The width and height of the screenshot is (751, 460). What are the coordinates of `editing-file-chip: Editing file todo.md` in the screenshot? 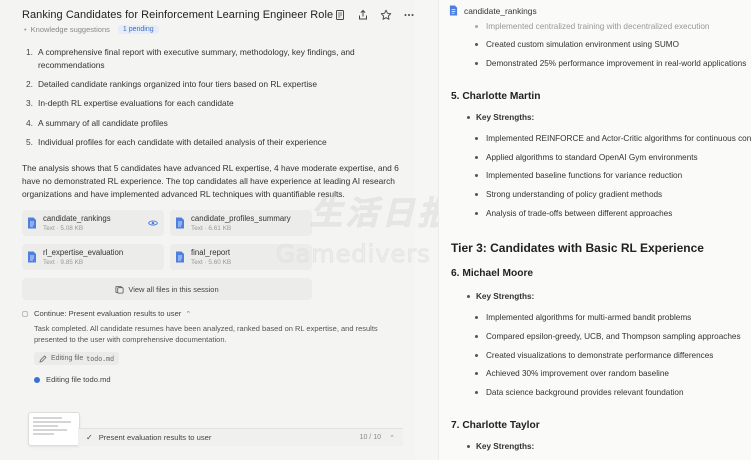 It's located at (77, 358).